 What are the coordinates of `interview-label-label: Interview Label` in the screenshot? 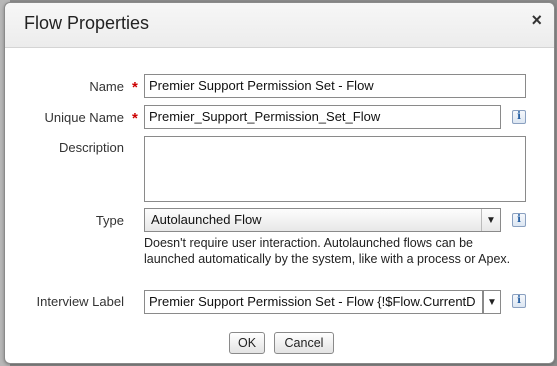 It's located at (80, 301).